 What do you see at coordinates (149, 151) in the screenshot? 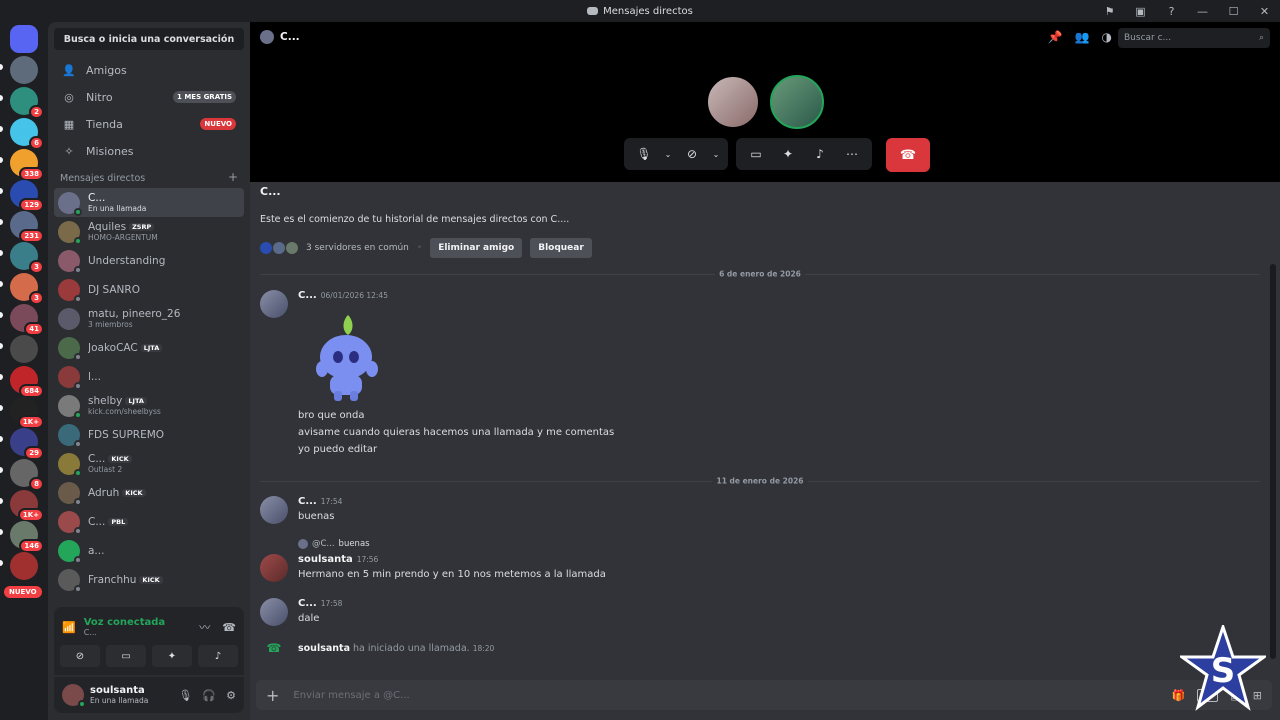
I see `nav-item-misiones: ✧ Misiones` at bounding box center [149, 151].